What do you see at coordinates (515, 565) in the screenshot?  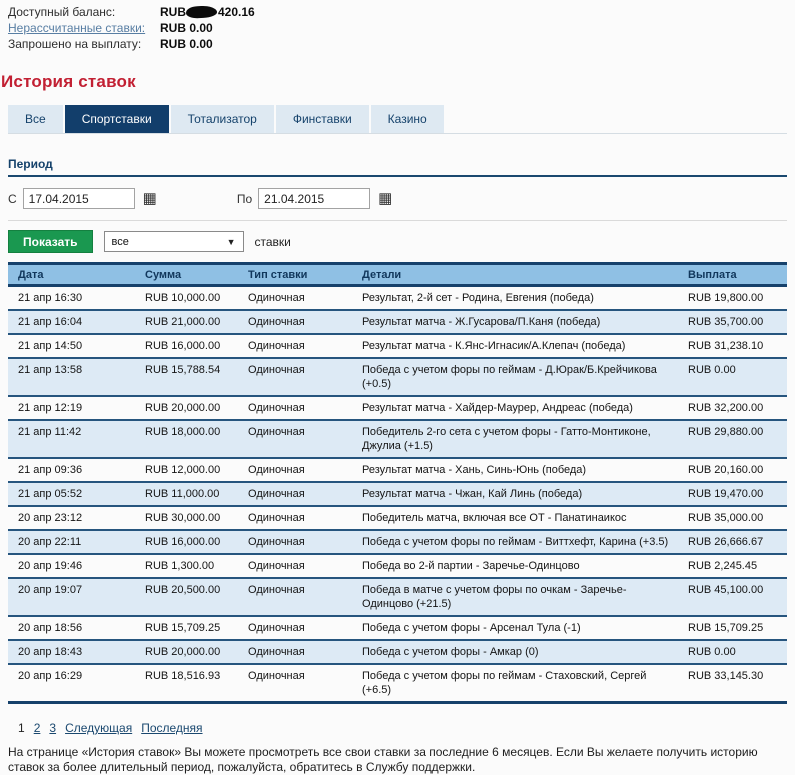 I see `cell-details: Победа во 2-й партии - Заречье-Одинцово` at bounding box center [515, 565].